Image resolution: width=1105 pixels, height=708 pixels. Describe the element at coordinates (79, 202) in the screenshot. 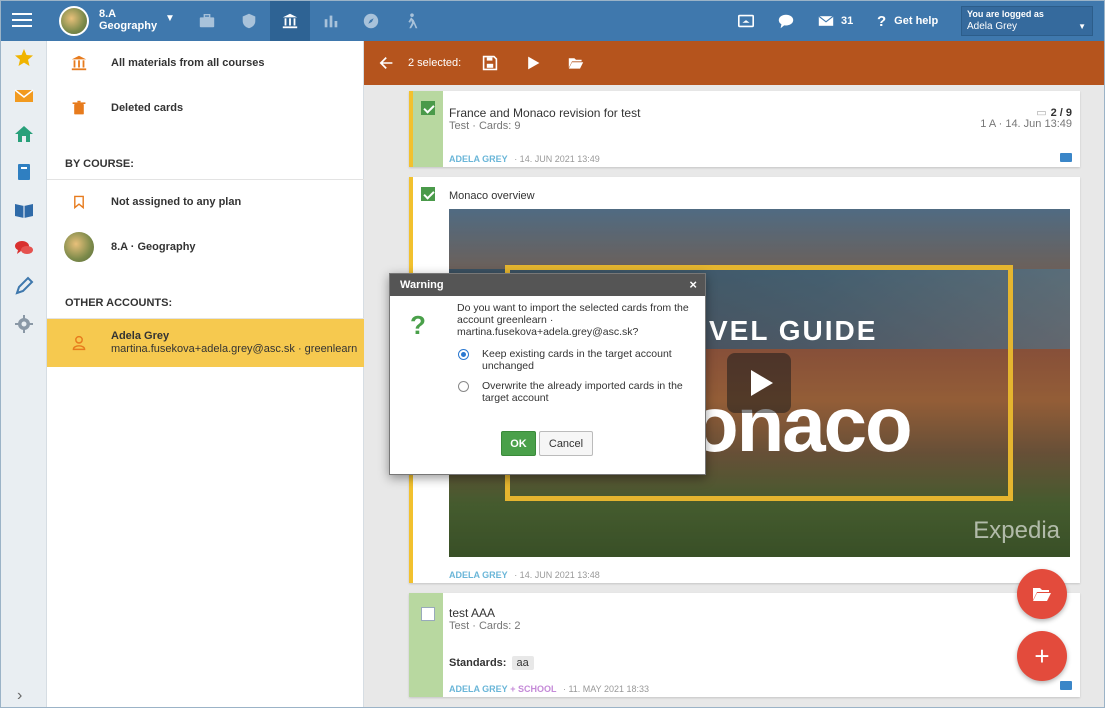

I see `bookmark-icon` at that location.